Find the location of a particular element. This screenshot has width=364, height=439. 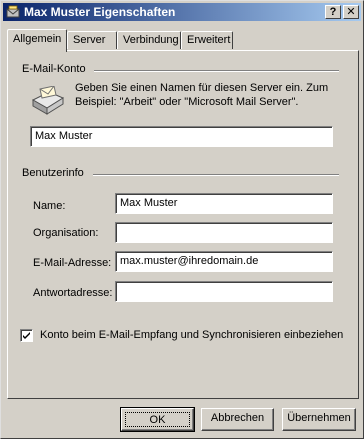

tab-strip: Allgemein Server Verbindung Erweitert is located at coordinates (183, 40).